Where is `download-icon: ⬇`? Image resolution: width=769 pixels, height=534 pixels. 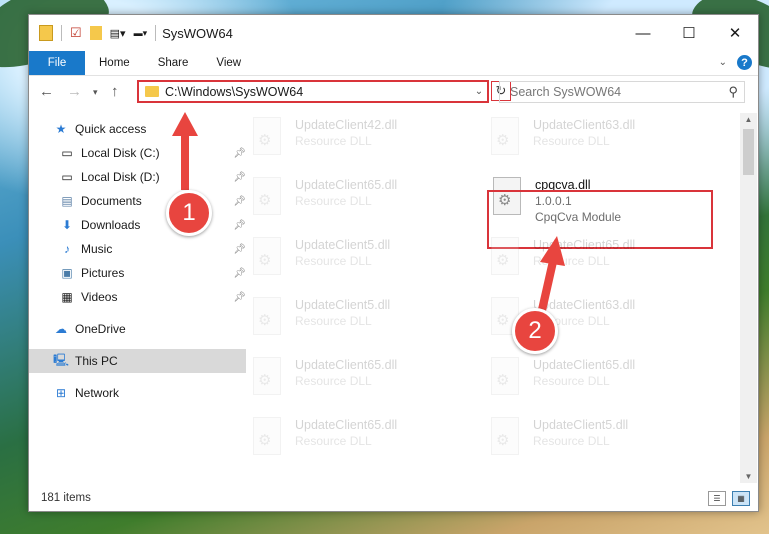 download-icon: ⬇ is located at coordinates (67, 225).